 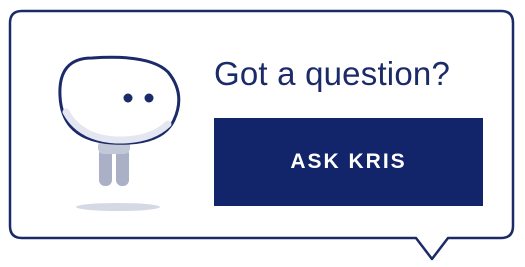 I want to click on mascot-head, so click(x=119, y=100).